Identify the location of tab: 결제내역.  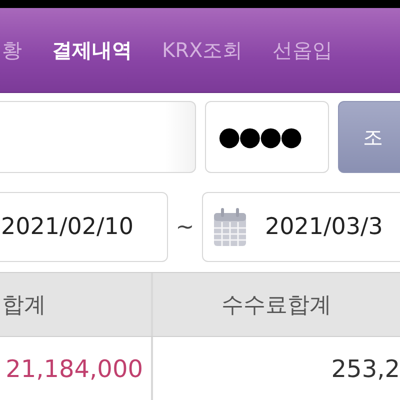
(92, 50).